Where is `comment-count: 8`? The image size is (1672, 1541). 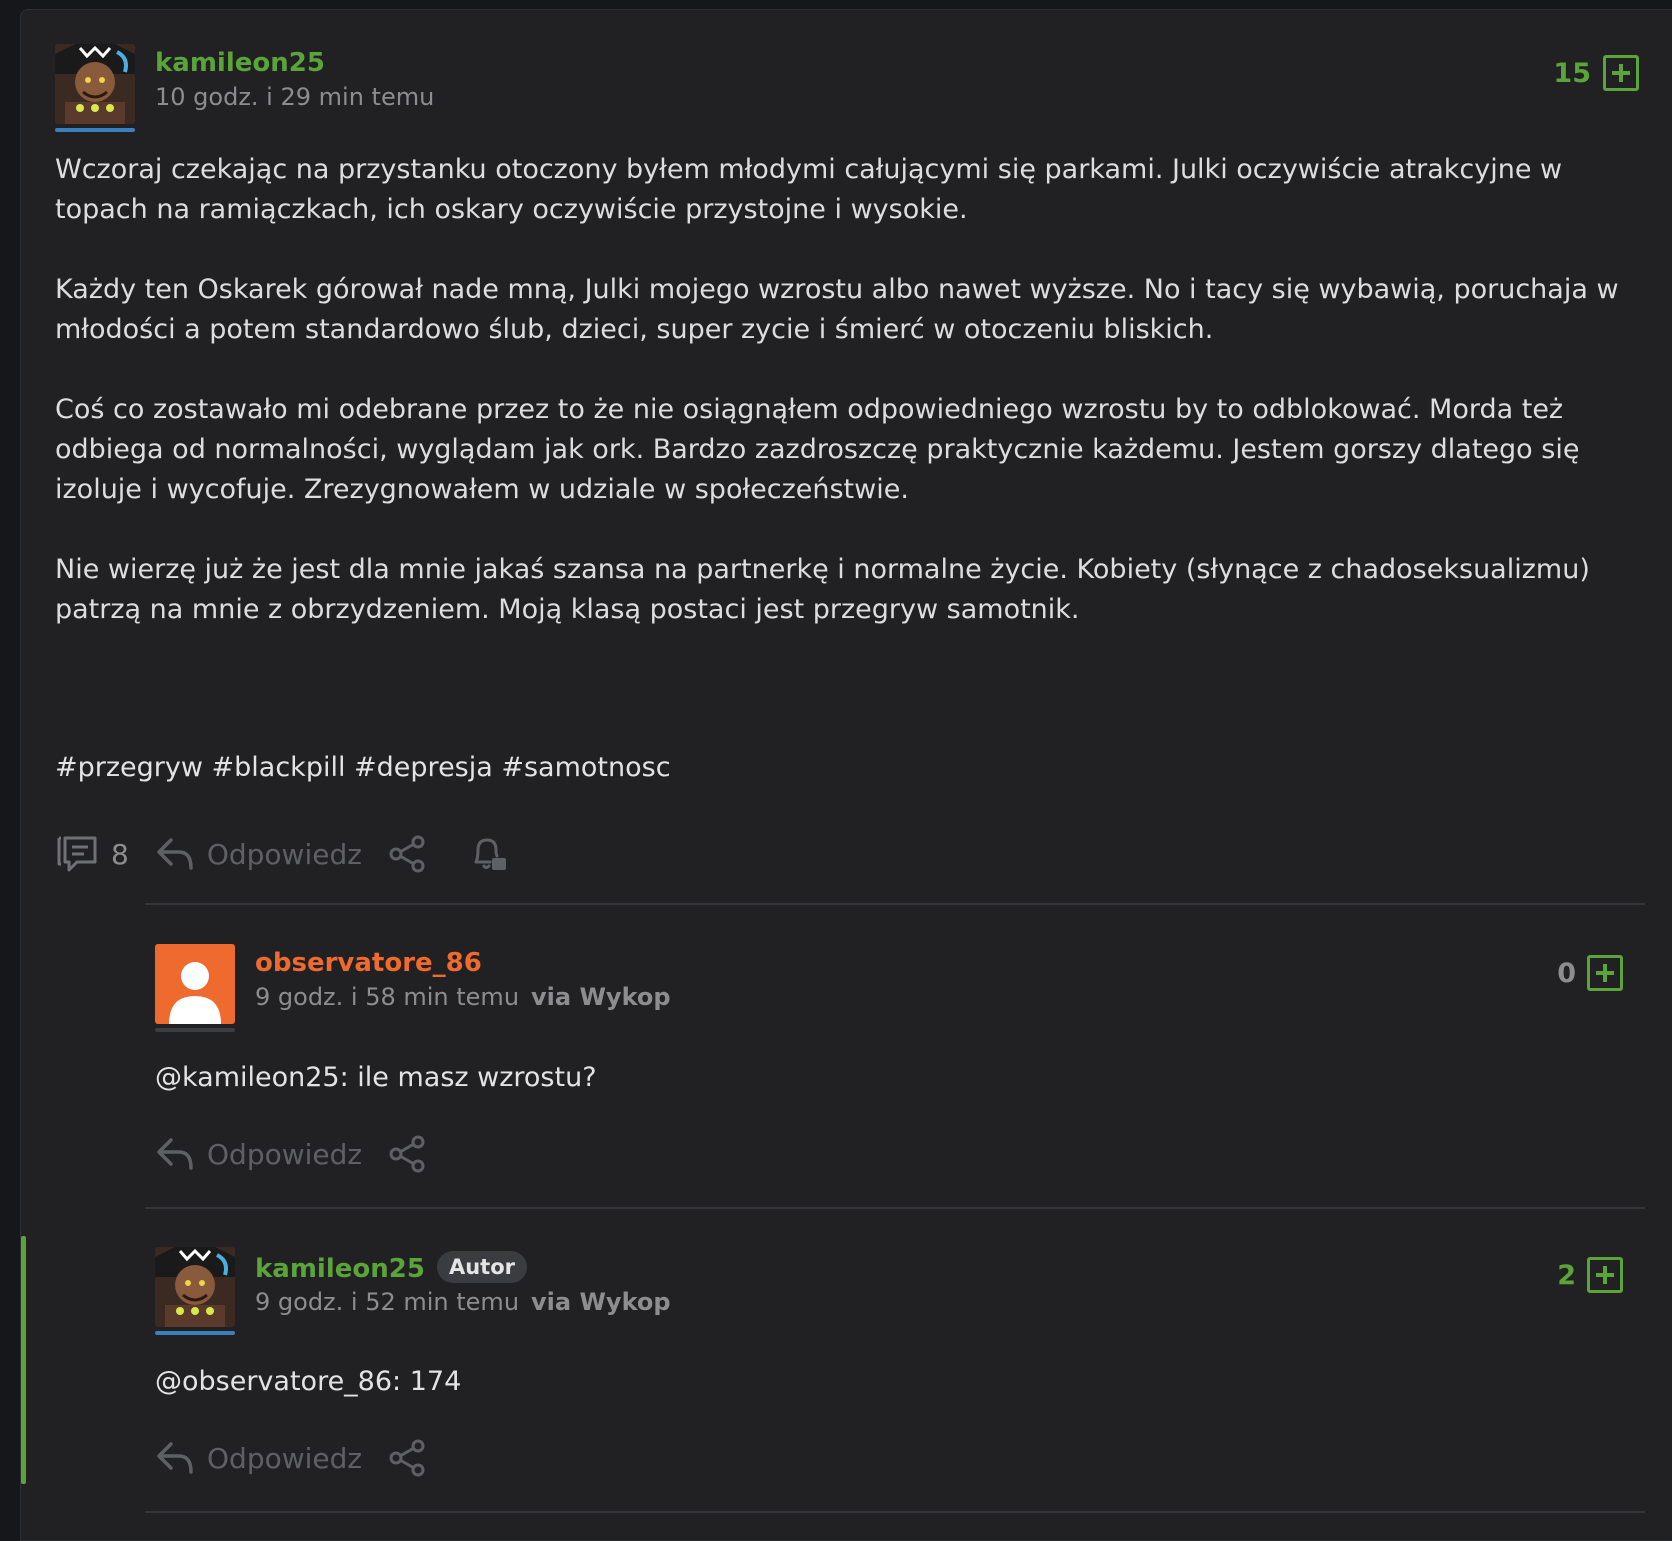
comment-count: 8 is located at coordinates (120, 854).